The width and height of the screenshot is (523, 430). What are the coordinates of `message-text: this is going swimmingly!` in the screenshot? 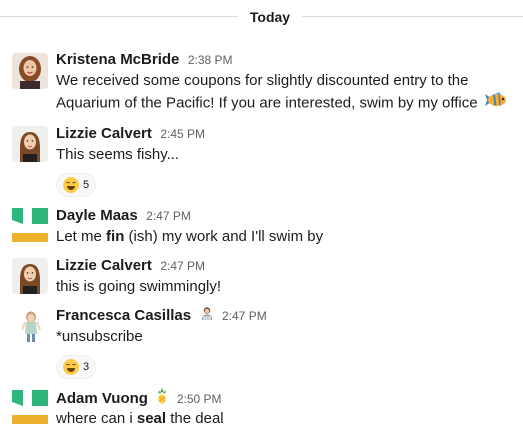 It's located at (139, 286).